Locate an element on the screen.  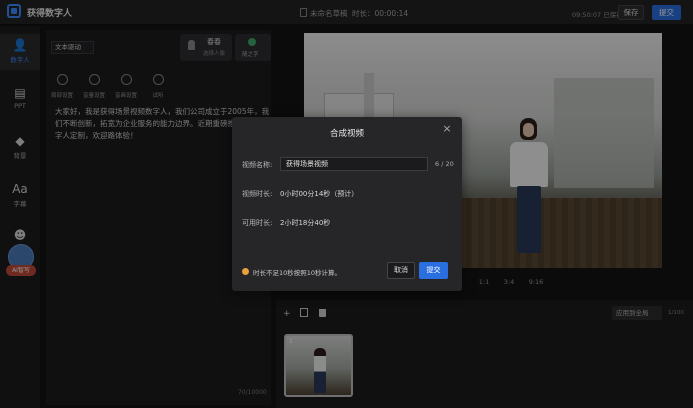
confirm-submit-button: 提交 is located at coordinates (433, 270).